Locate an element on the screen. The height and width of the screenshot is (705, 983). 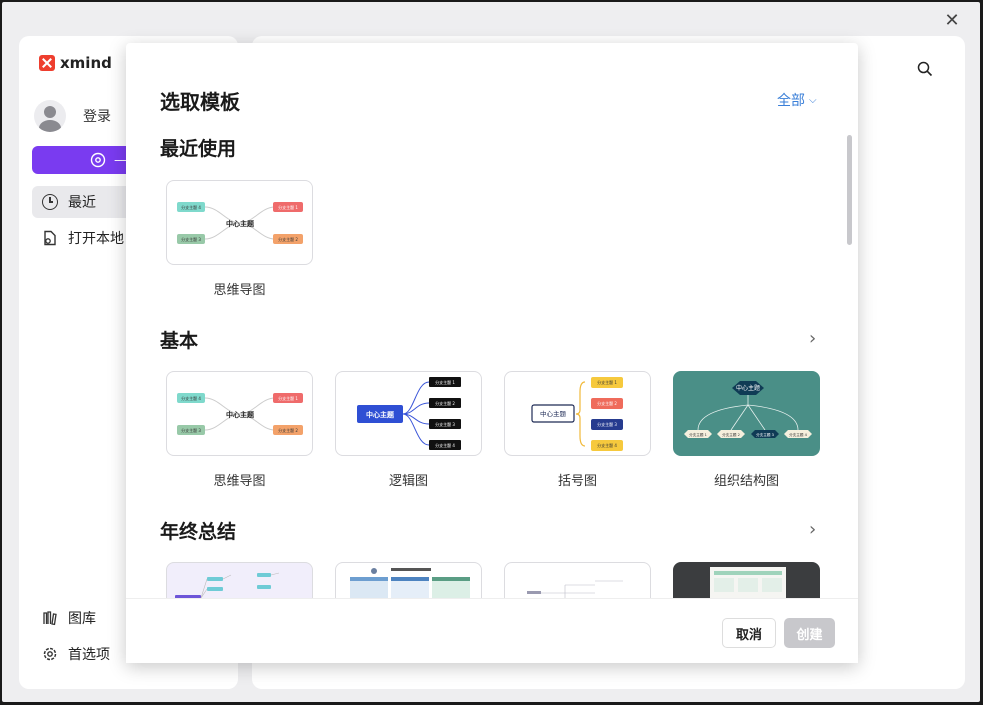
brace-map-thumbnail: 中心主题 分支主题 1 分支主题 2 分支主题 3 分支主题 4 is located at coordinates (577, 414).